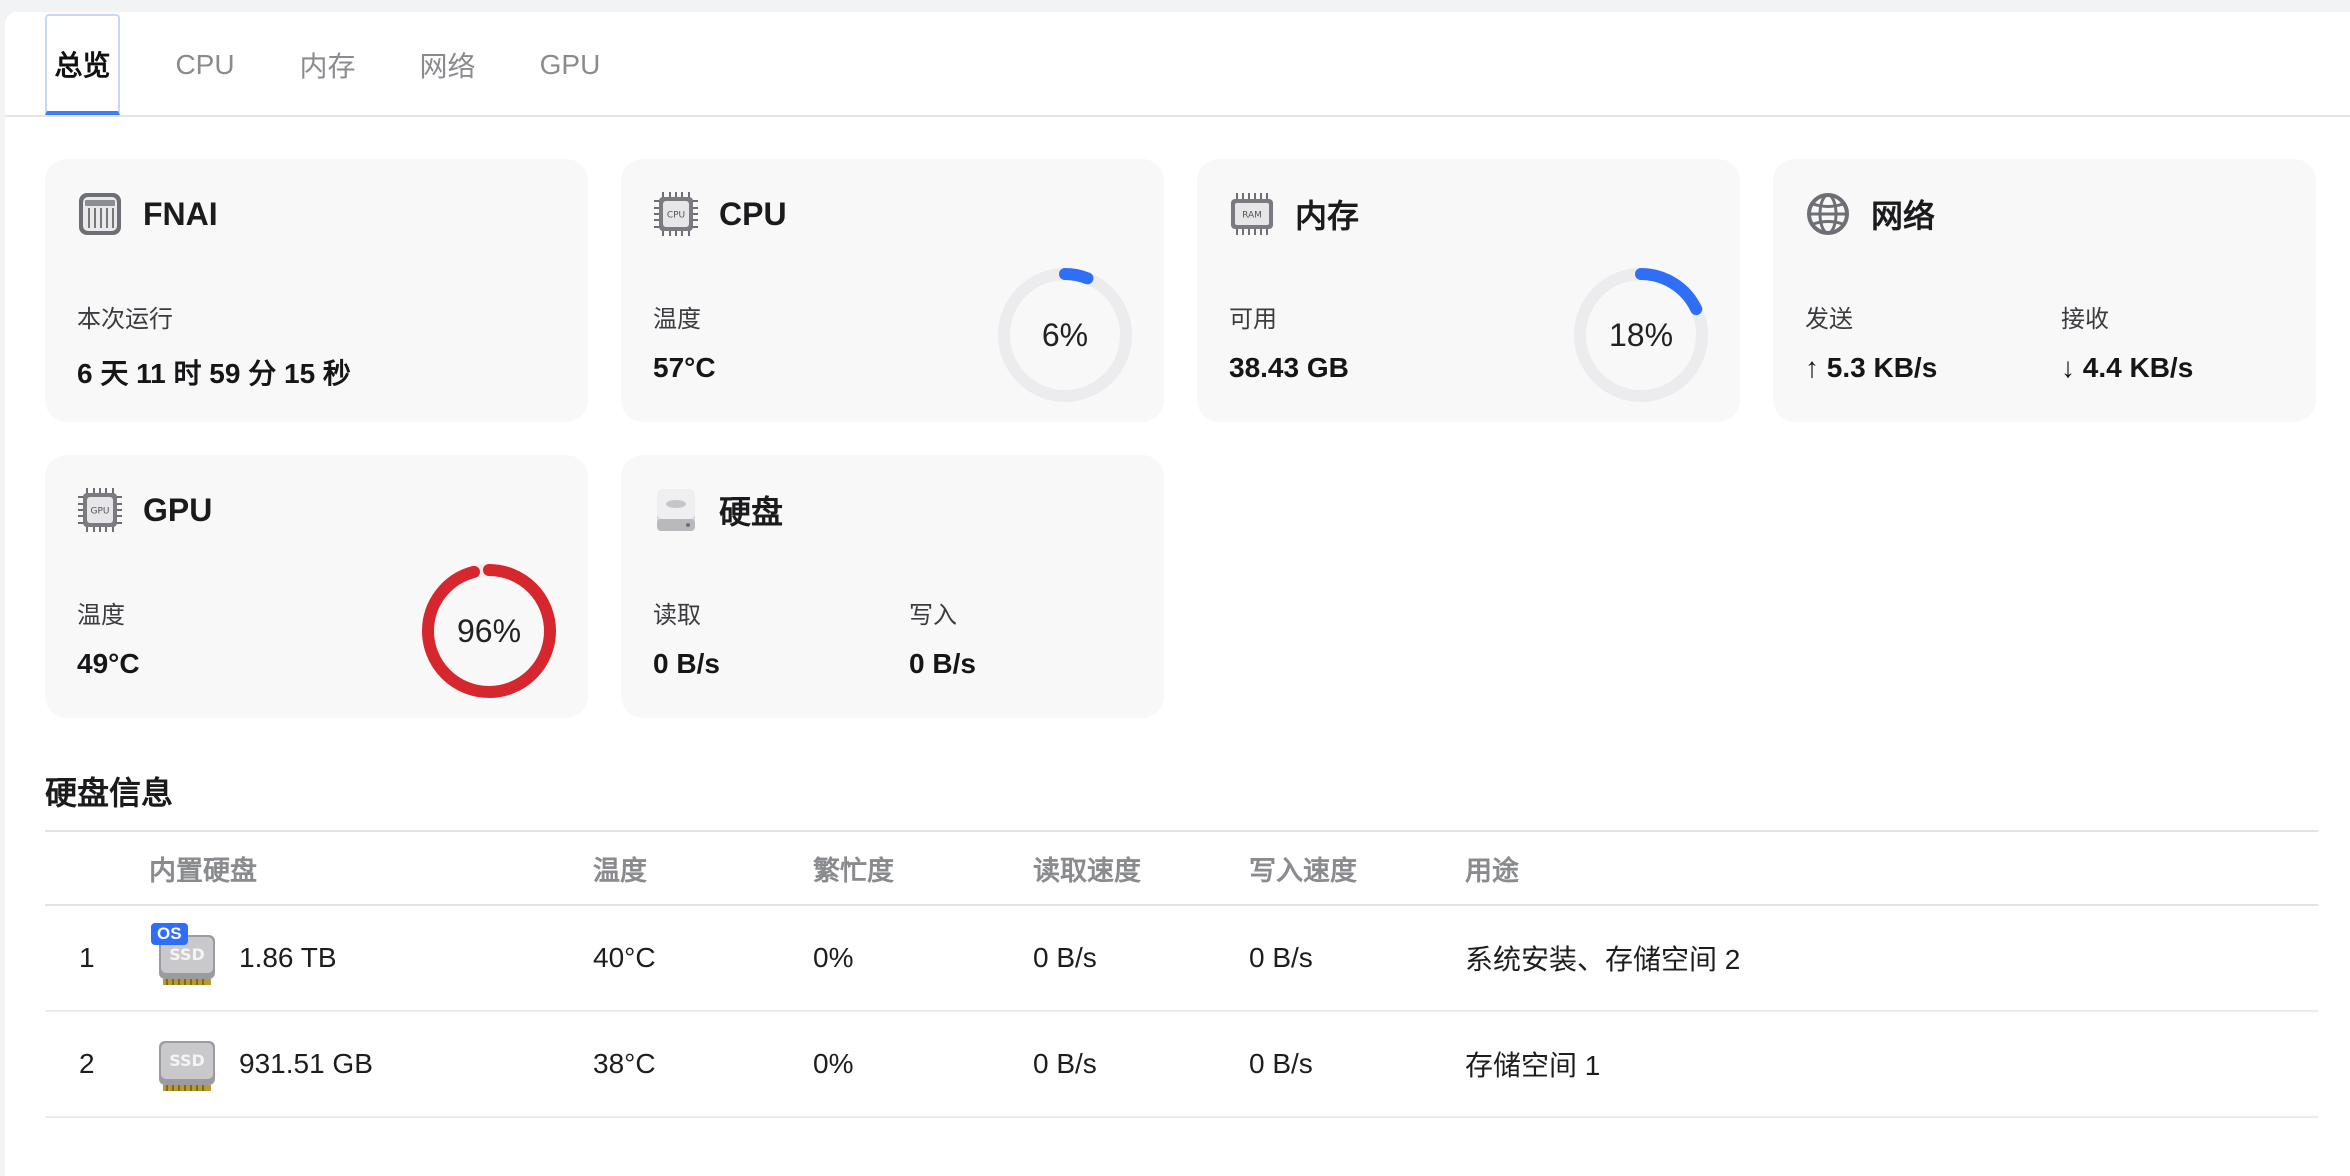  I want to click on network-card-title: 网络, so click(1903, 216).